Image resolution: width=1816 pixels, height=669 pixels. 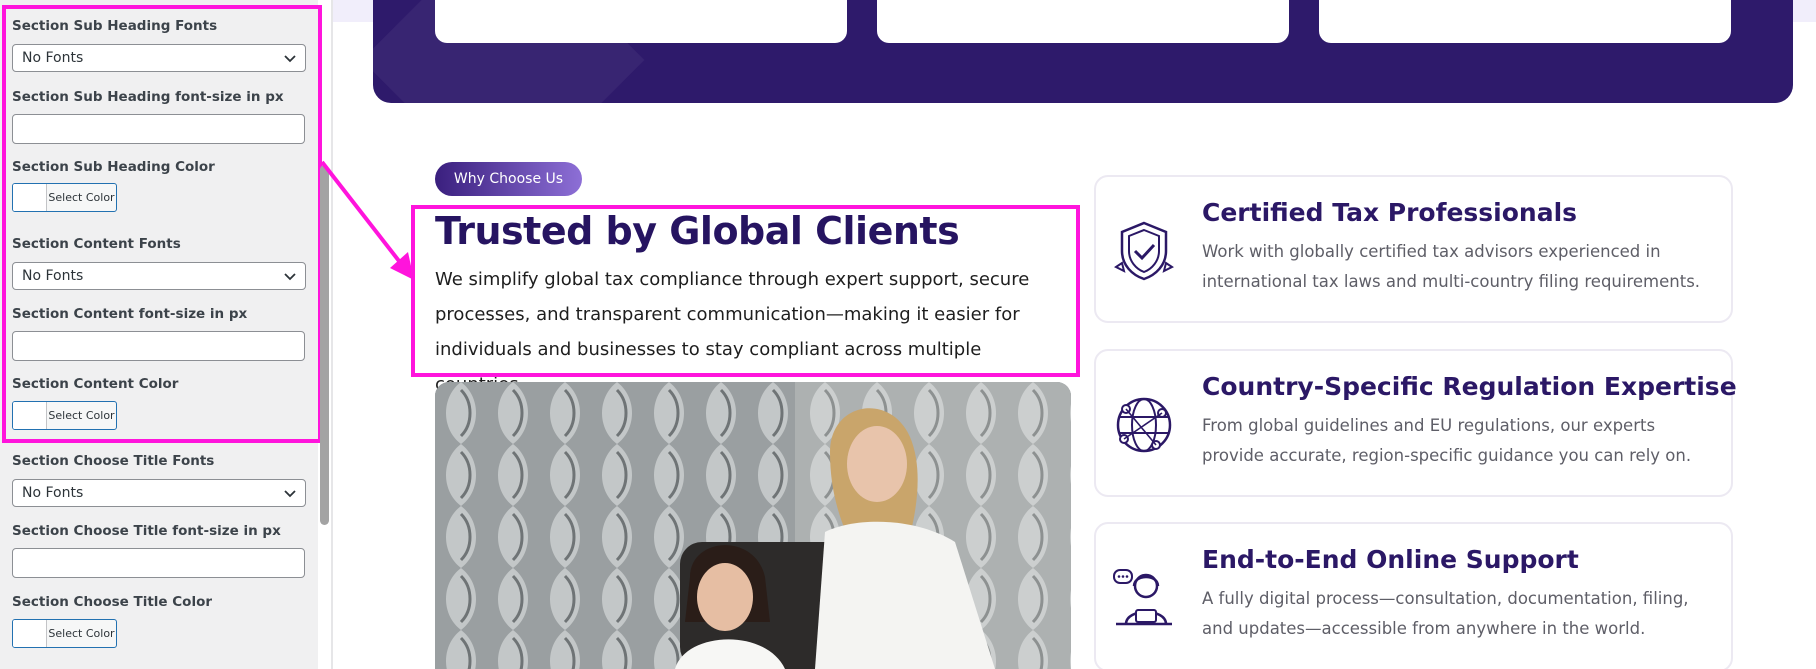 What do you see at coordinates (1083, 51) in the screenshot?
I see `stats-banner` at bounding box center [1083, 51].